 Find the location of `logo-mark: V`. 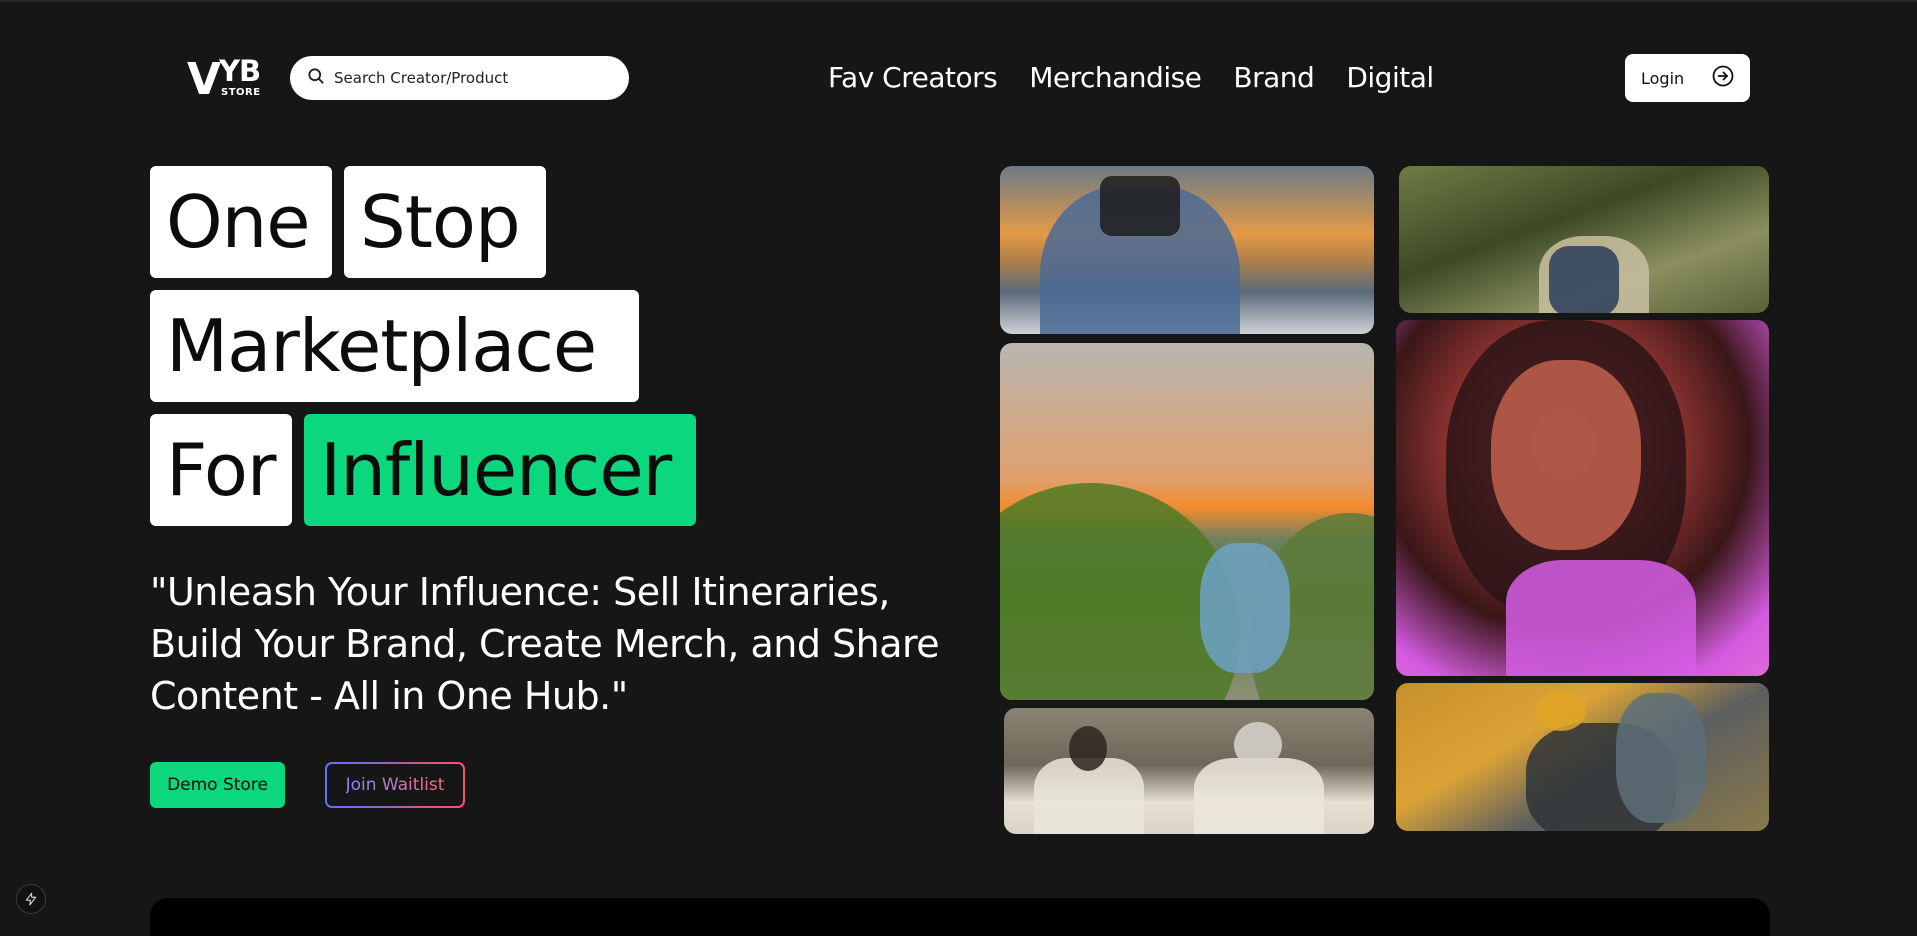

logo-mark: V is located at coordinates (204, 79).